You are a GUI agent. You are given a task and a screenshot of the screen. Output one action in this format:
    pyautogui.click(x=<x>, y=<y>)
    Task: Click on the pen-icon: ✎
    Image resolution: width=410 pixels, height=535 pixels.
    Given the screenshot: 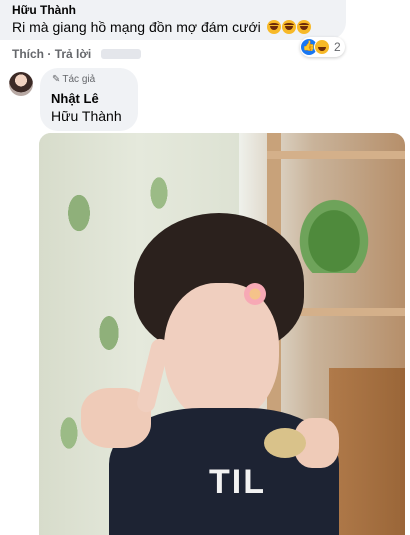 What is the action you would take?
    pyautogui.click(x=56, y=79)
    